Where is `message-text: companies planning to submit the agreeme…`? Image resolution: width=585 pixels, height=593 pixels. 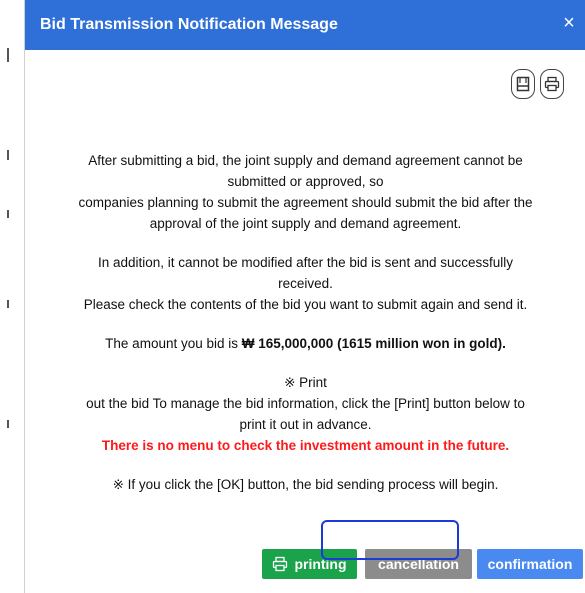 message-text: companies planning to submit the agreeme… is located at coordinates (305, 202).